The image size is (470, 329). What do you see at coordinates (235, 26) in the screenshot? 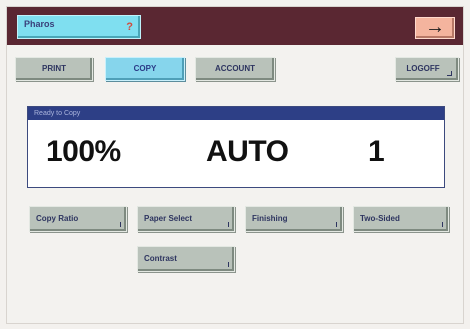
I see `title-bar: Pharos ? →` at bounding box center [235, 26].